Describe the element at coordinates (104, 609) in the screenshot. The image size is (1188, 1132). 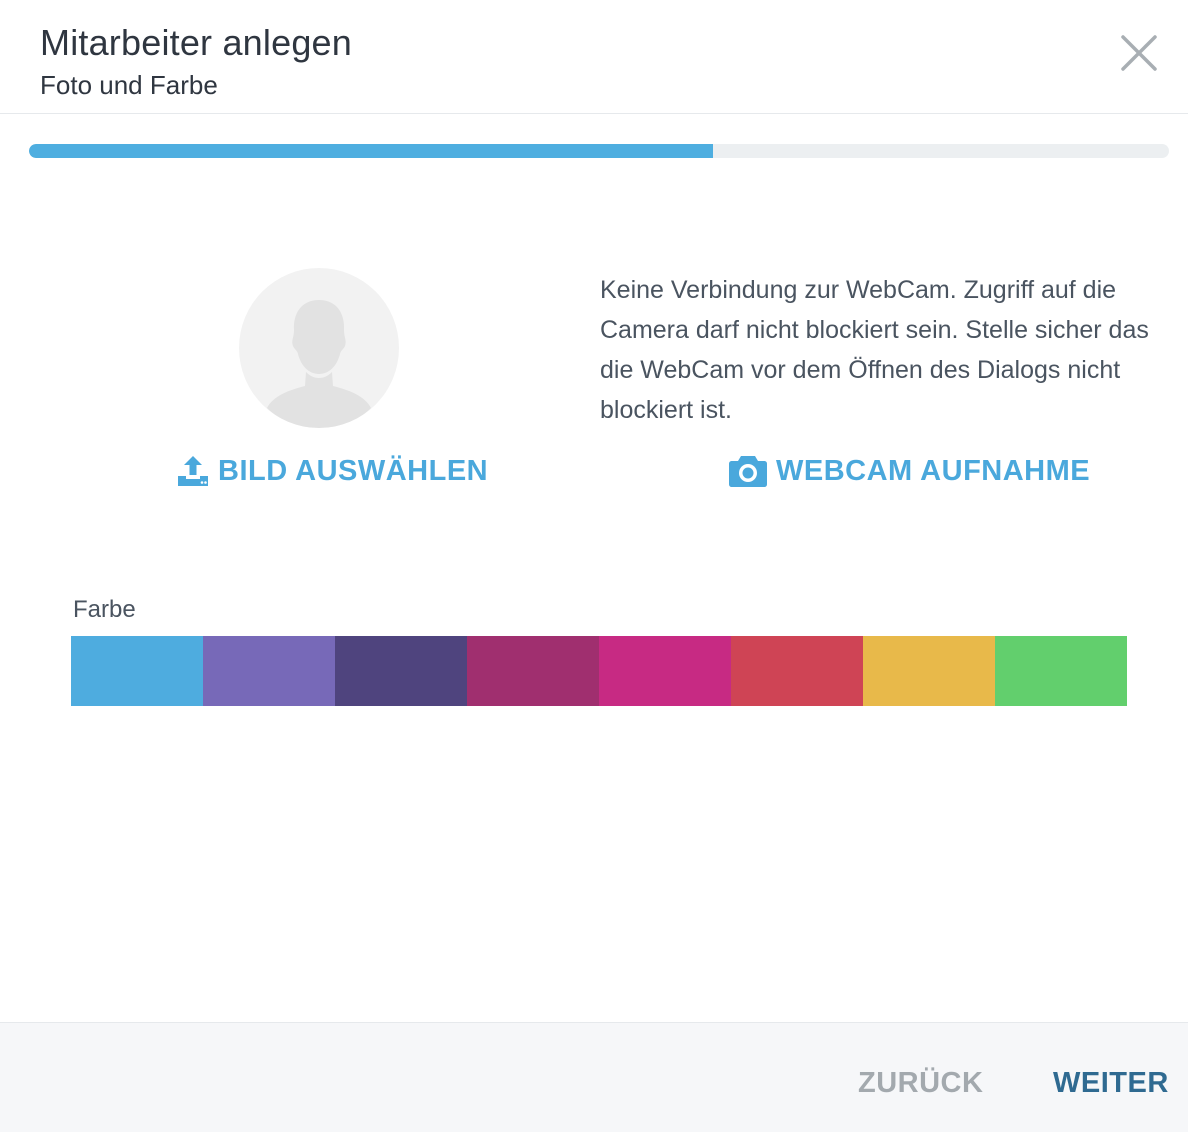
I see `color-label: Farbe` at that location.